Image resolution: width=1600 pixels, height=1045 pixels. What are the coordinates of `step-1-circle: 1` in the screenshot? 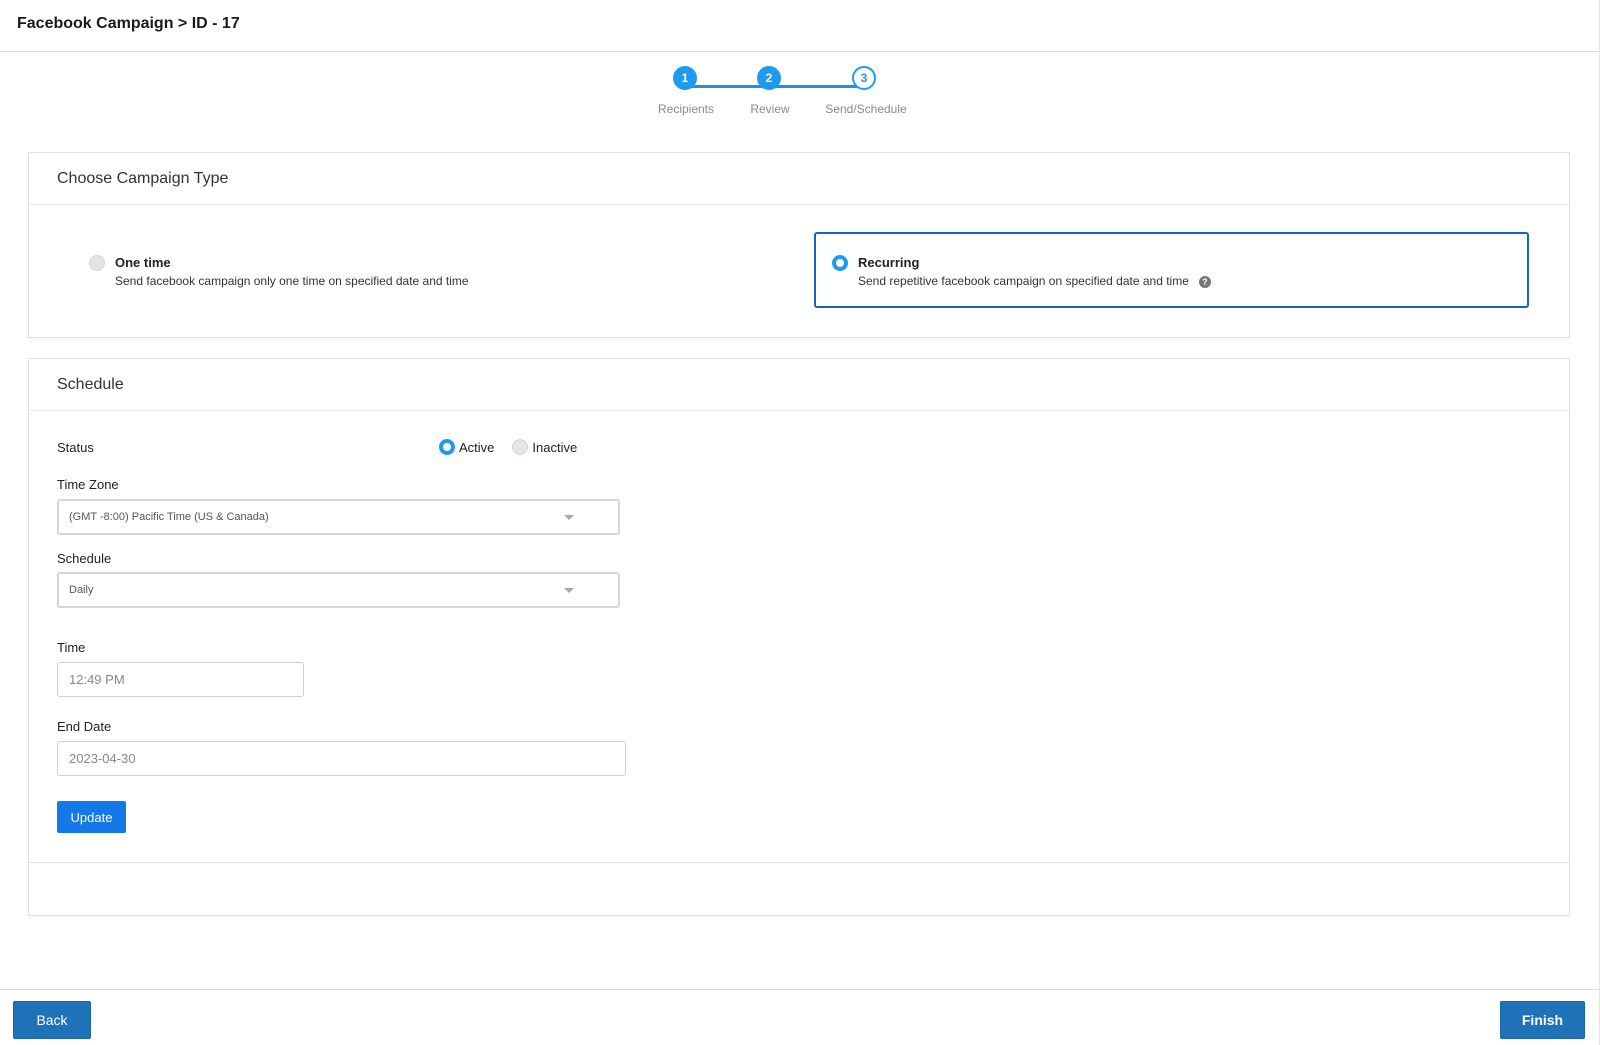 It's located at (685, 78).